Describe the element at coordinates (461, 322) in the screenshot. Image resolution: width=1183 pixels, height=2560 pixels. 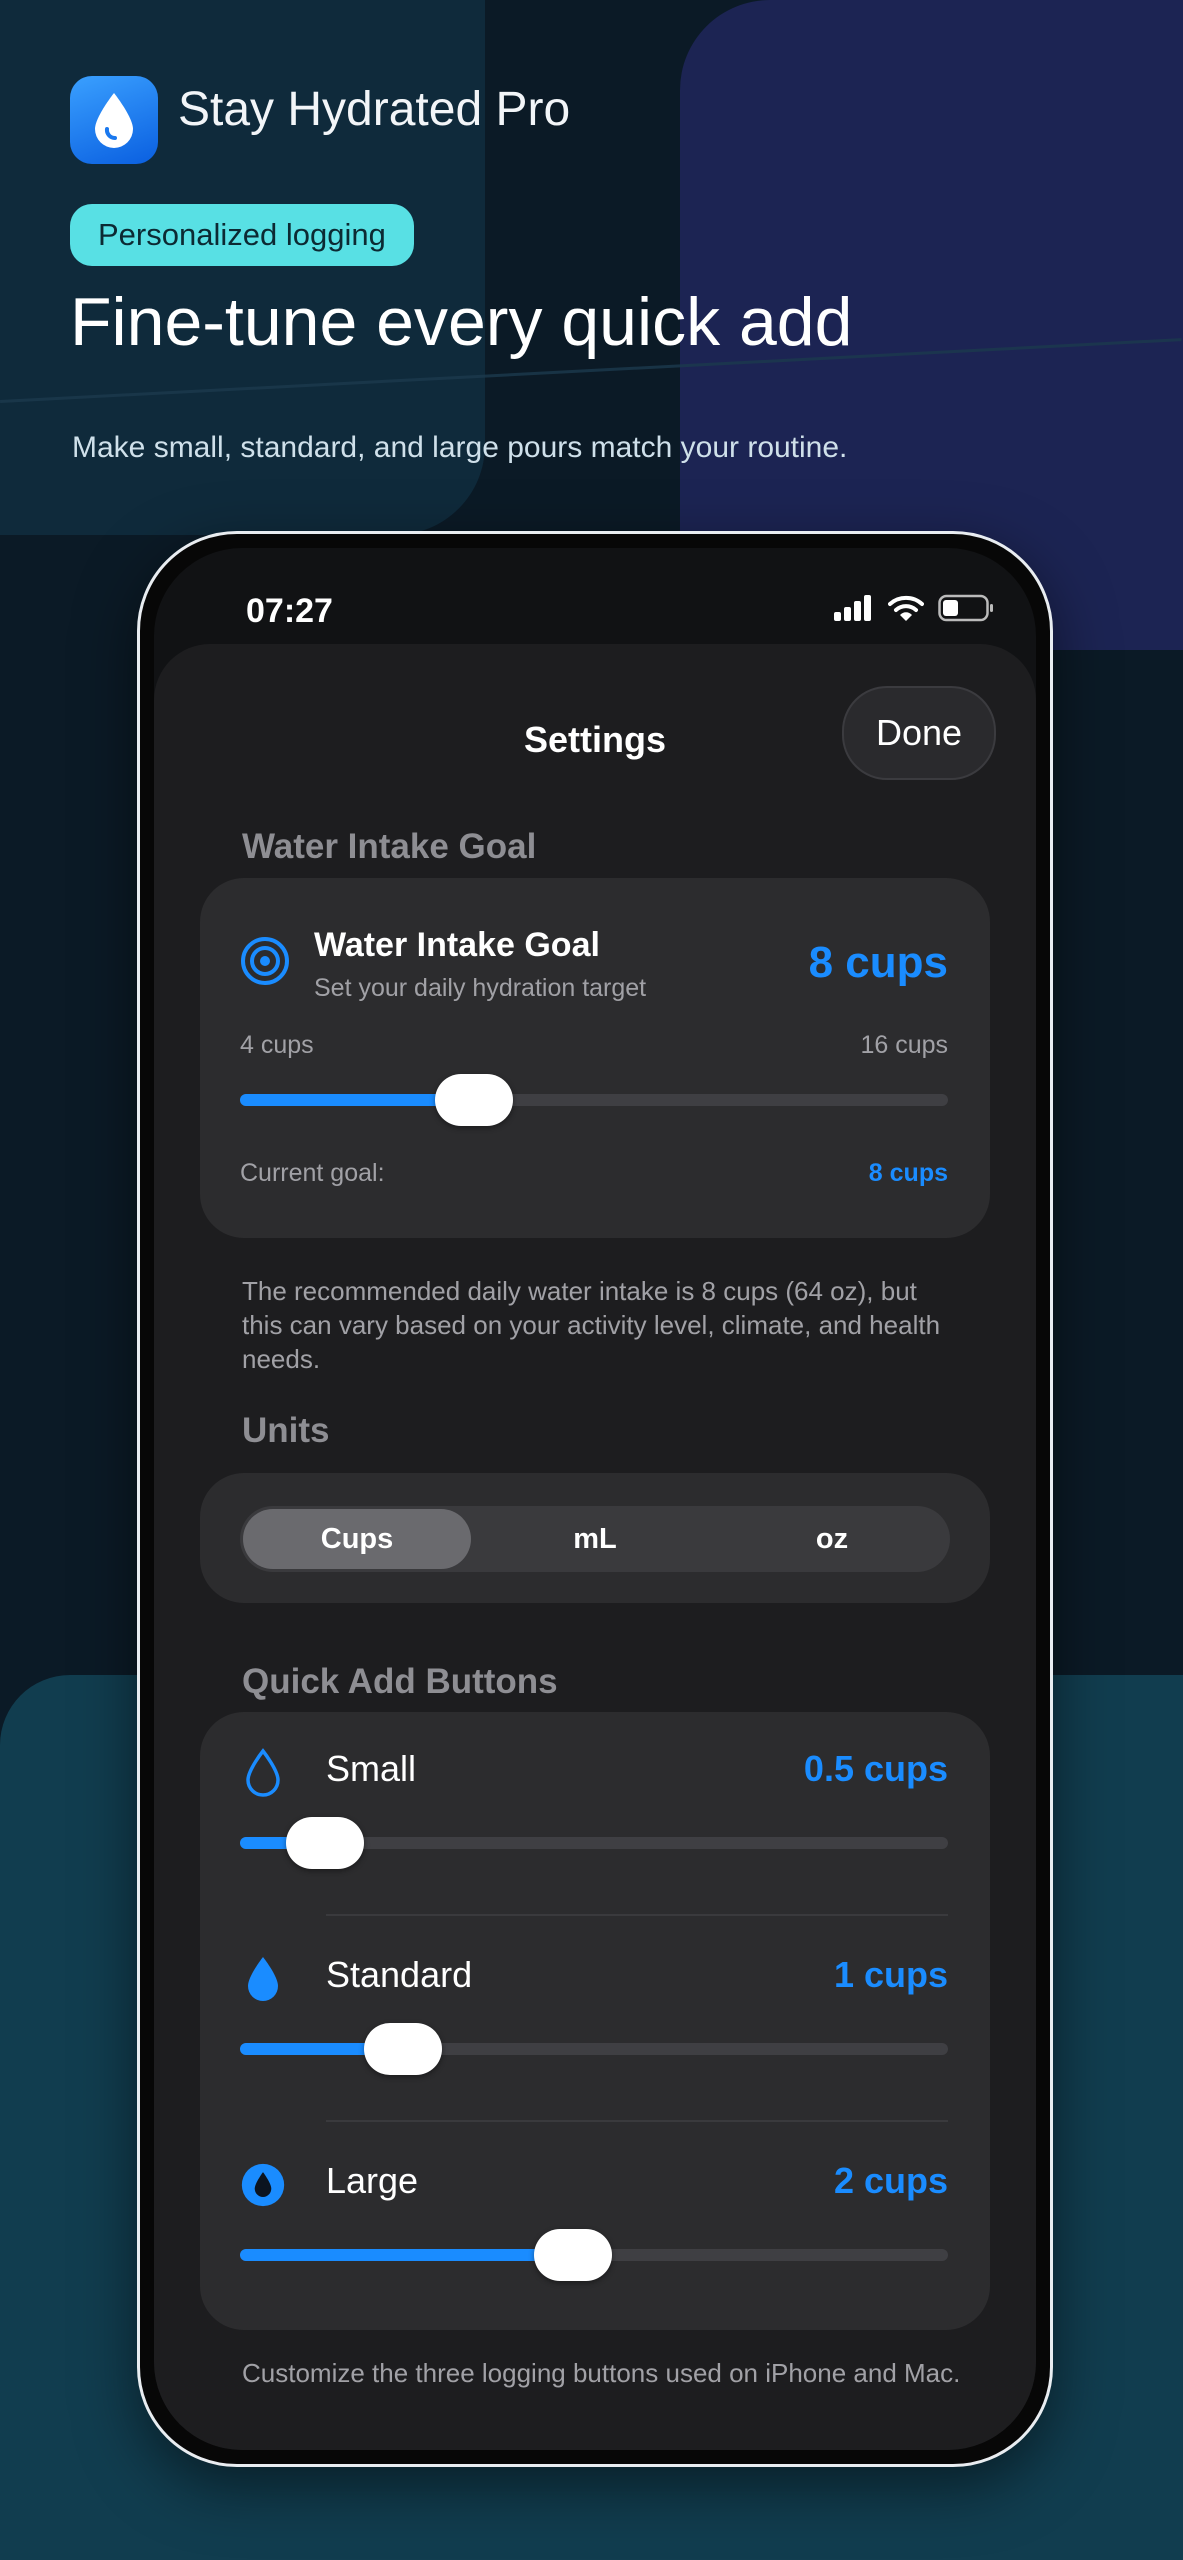
I see `headline: Fine-tune every quick add` at that location.